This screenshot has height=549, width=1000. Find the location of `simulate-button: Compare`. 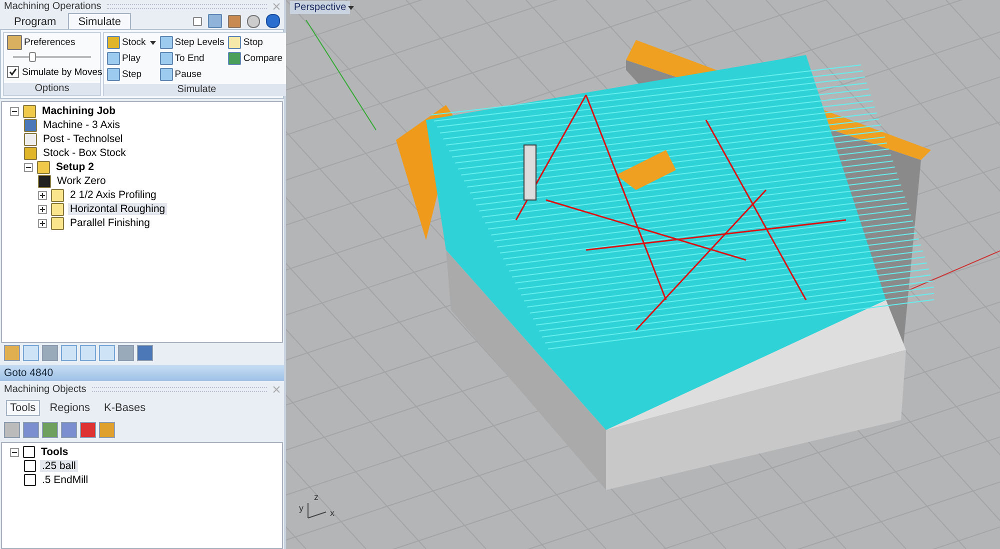

simulate-button: Compare is located at coordinates (255, 58).